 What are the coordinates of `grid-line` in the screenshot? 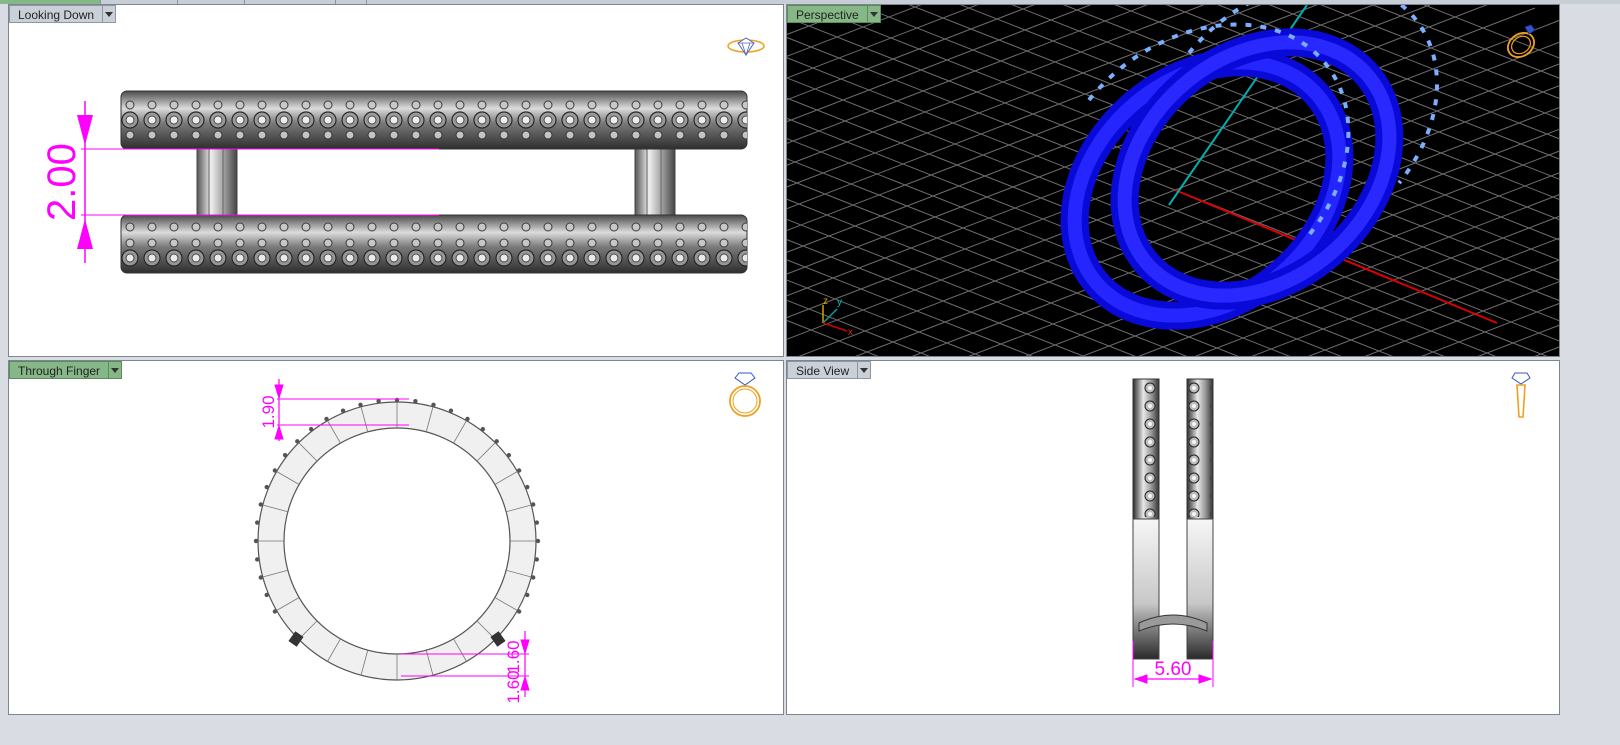 It's located at (1348, 275).